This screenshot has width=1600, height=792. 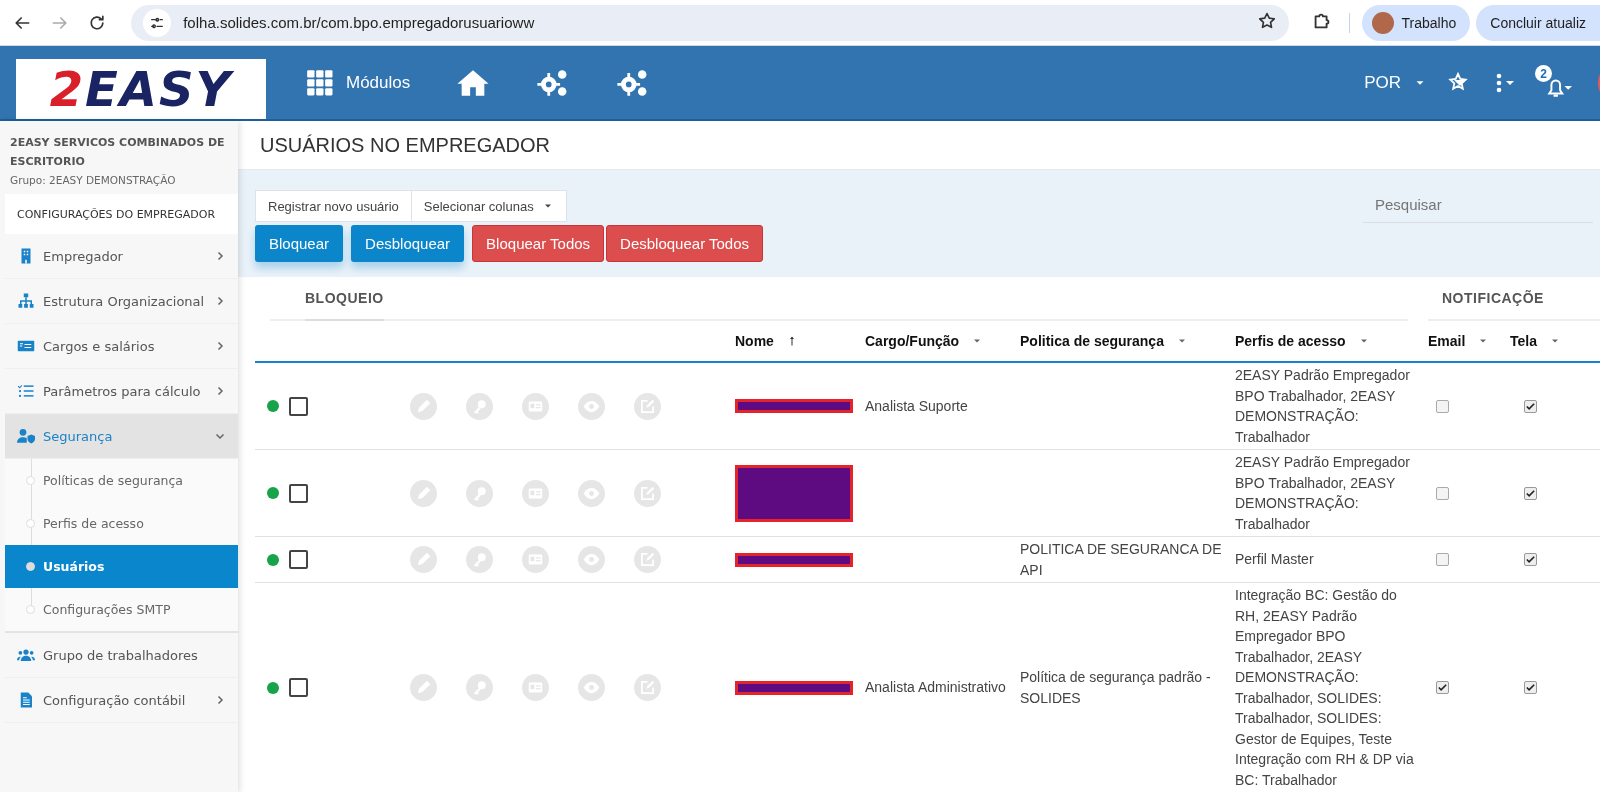 I want to click on sidebar-item: Configuração contábil, so click(x=121, y=700).